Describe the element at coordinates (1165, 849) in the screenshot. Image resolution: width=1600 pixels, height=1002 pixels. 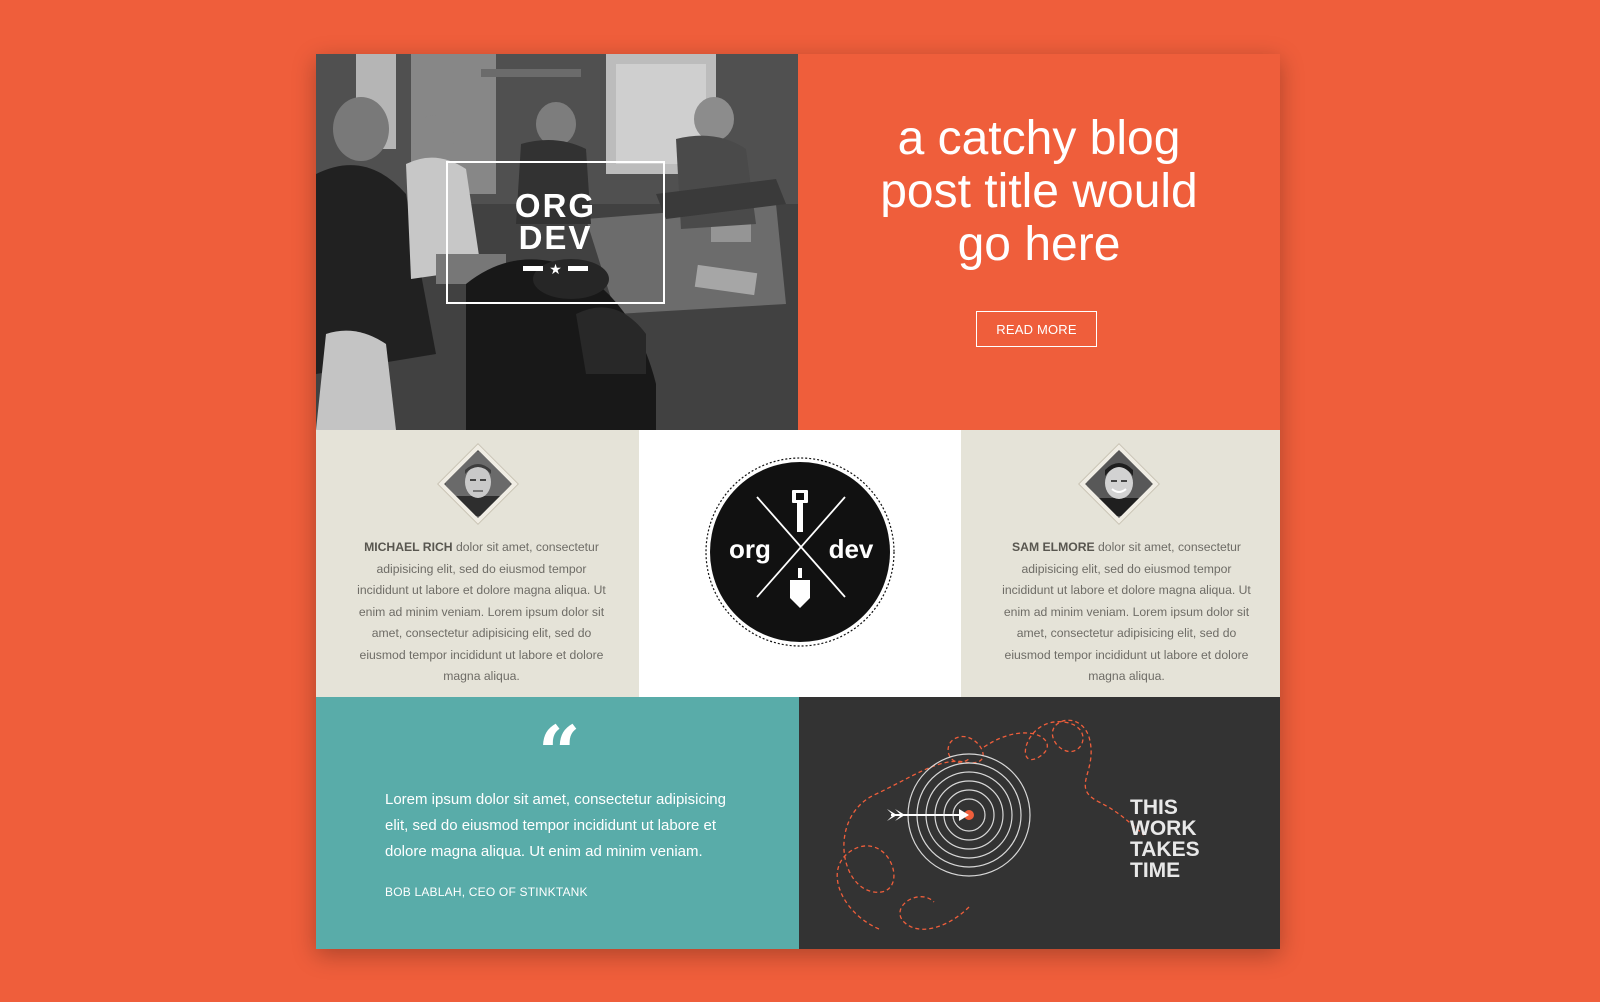
I see `work-line: TAKES` at that location.